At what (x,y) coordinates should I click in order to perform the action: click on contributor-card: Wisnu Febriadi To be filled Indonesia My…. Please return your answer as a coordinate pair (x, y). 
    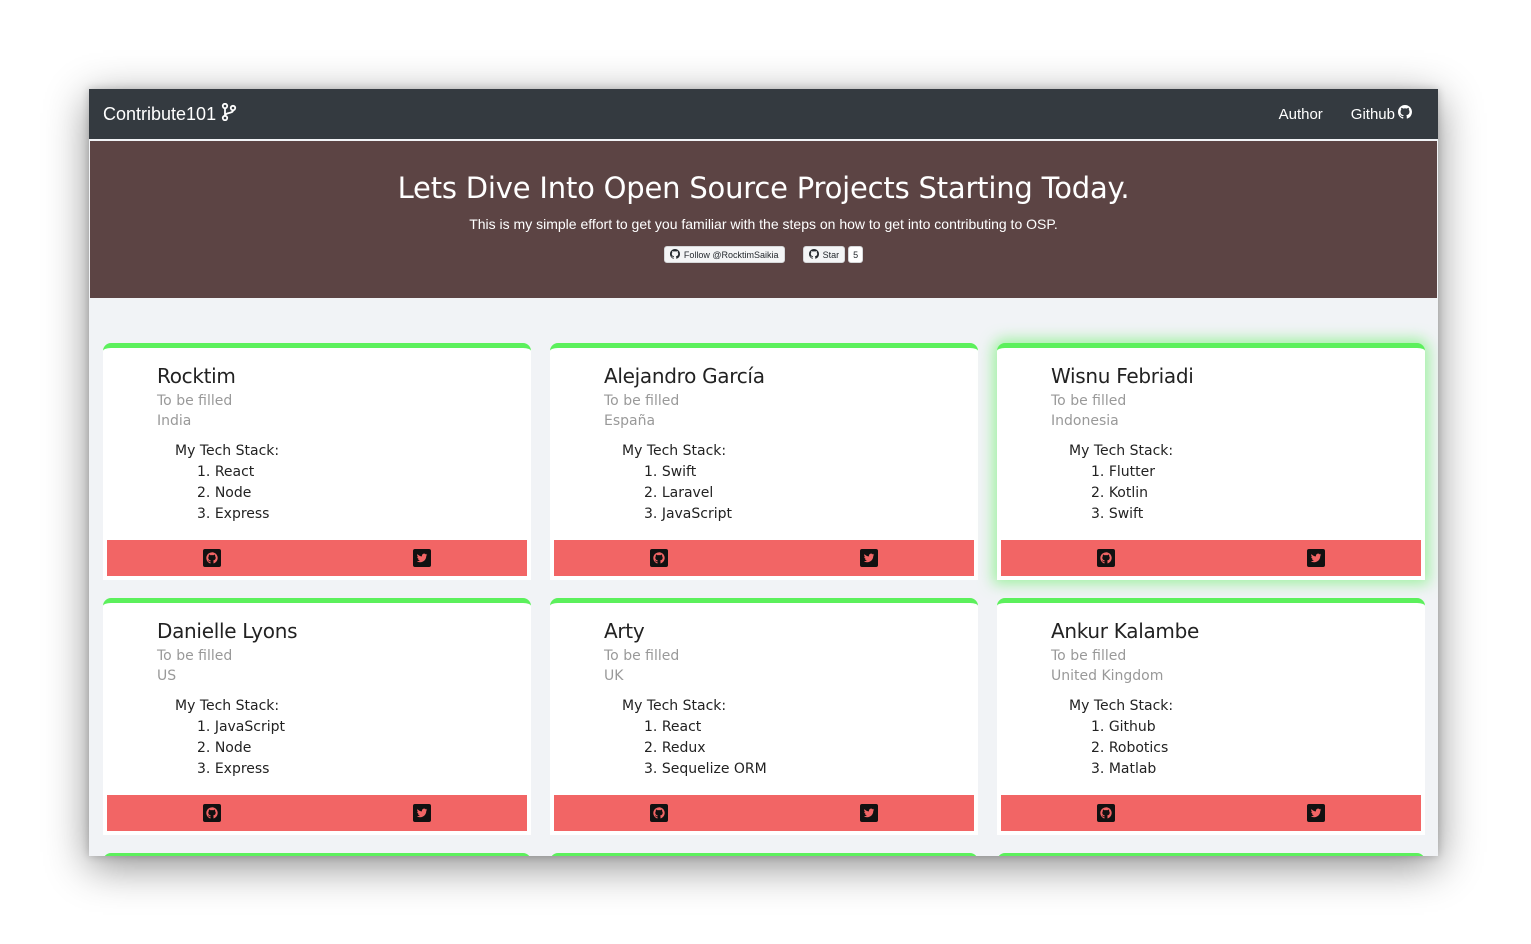
    Looking at the image, I should click on (1211, 461).